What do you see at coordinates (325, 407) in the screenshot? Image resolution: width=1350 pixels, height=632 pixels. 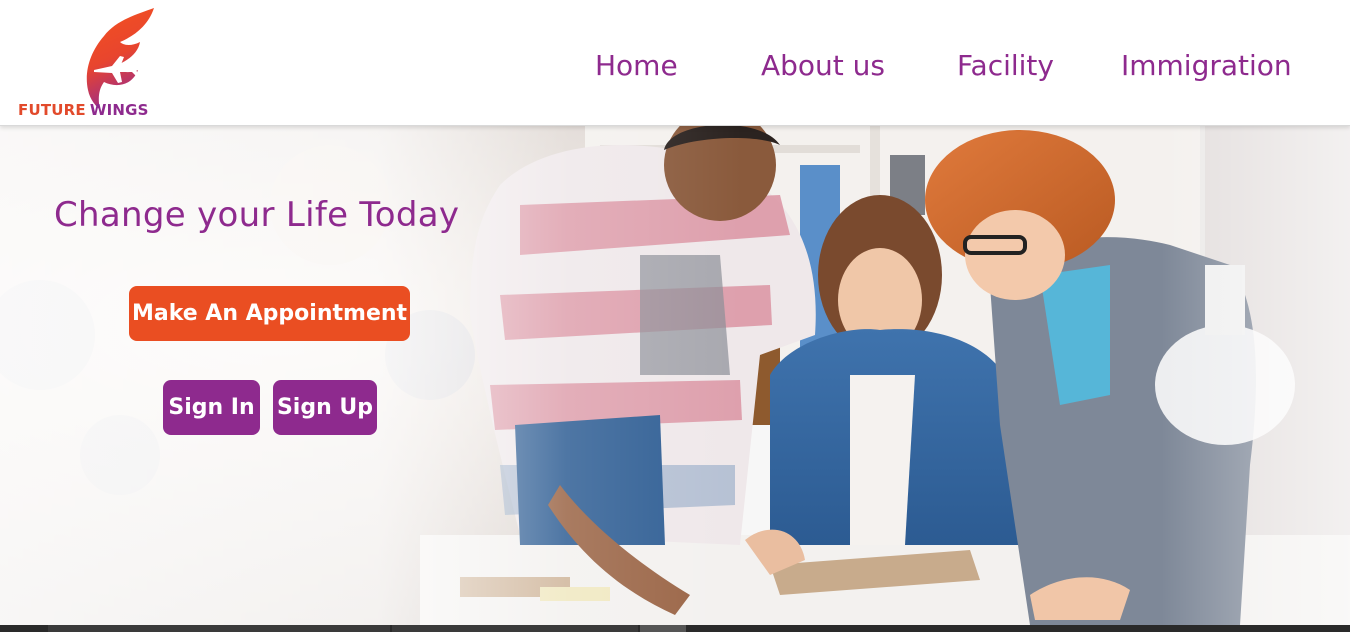 I see `sign-up-button: Sign Up` at bounding box center [325, 407].